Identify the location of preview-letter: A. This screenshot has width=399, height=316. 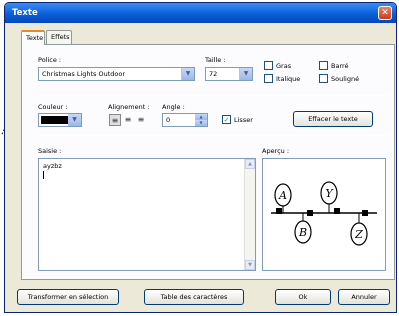
(282, 195).